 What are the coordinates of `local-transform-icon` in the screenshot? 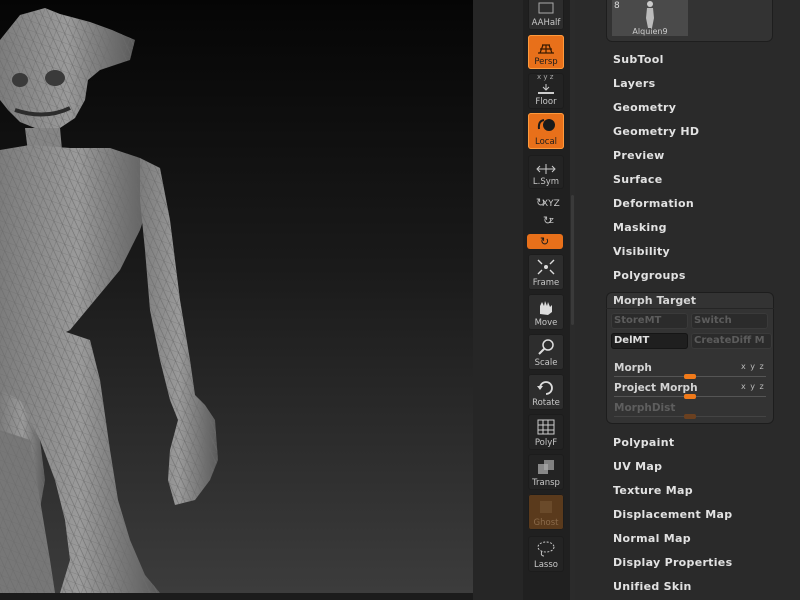 It's located at (546, 125).